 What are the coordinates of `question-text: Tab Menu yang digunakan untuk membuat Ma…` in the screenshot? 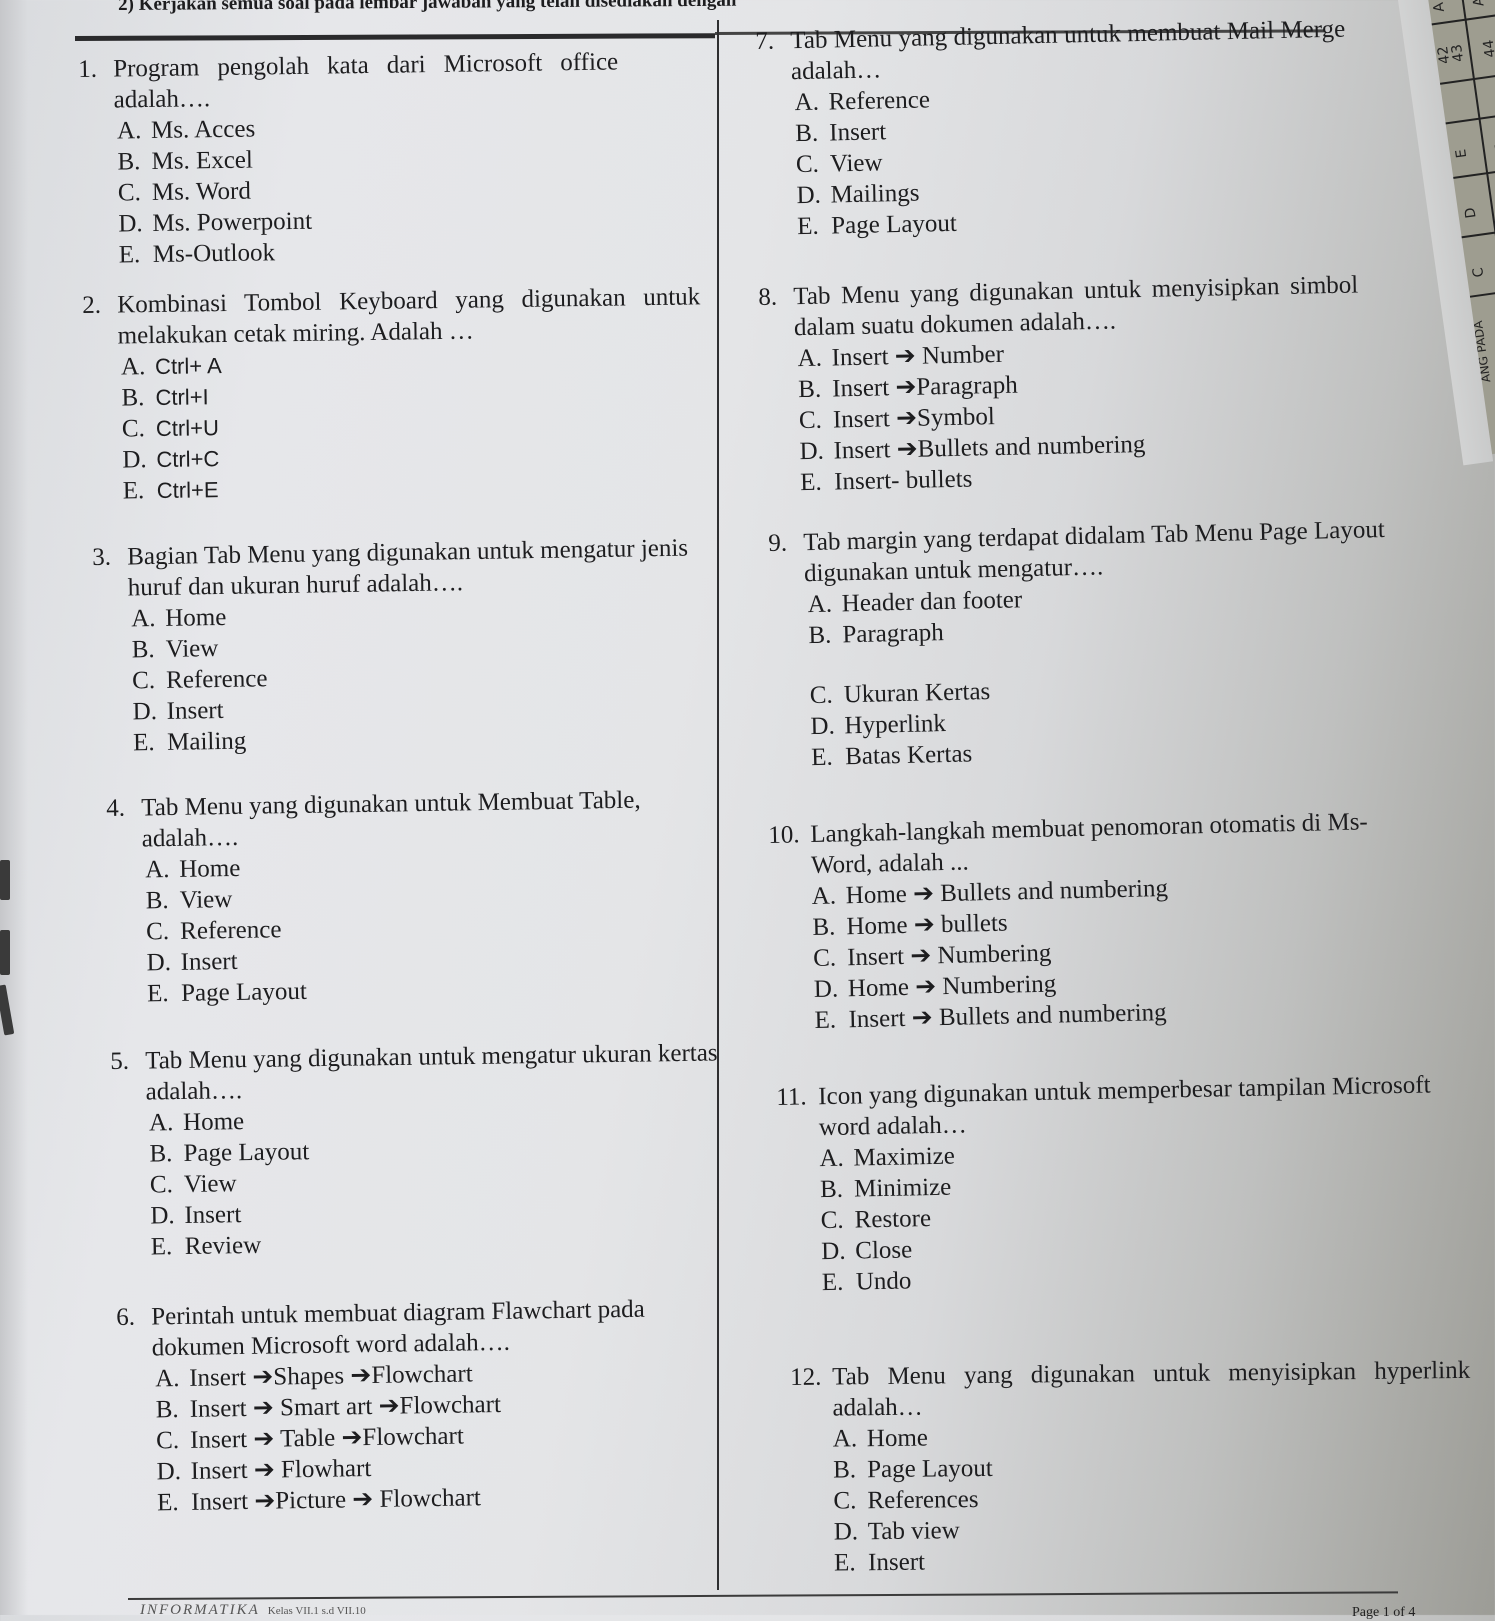 It's located at (1068, 50).